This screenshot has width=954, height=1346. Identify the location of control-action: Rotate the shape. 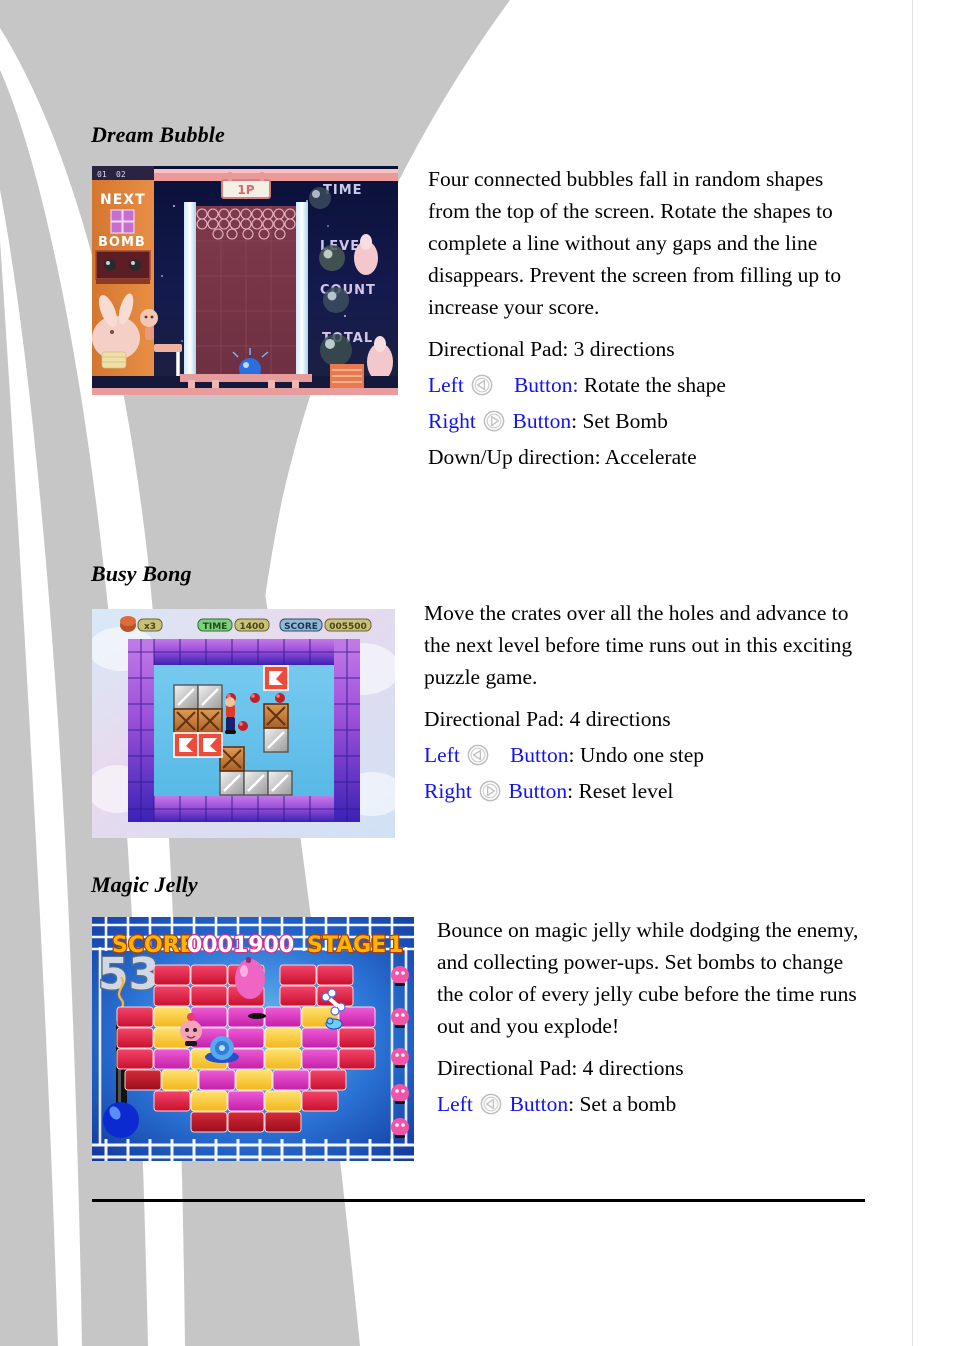
(654, 385).